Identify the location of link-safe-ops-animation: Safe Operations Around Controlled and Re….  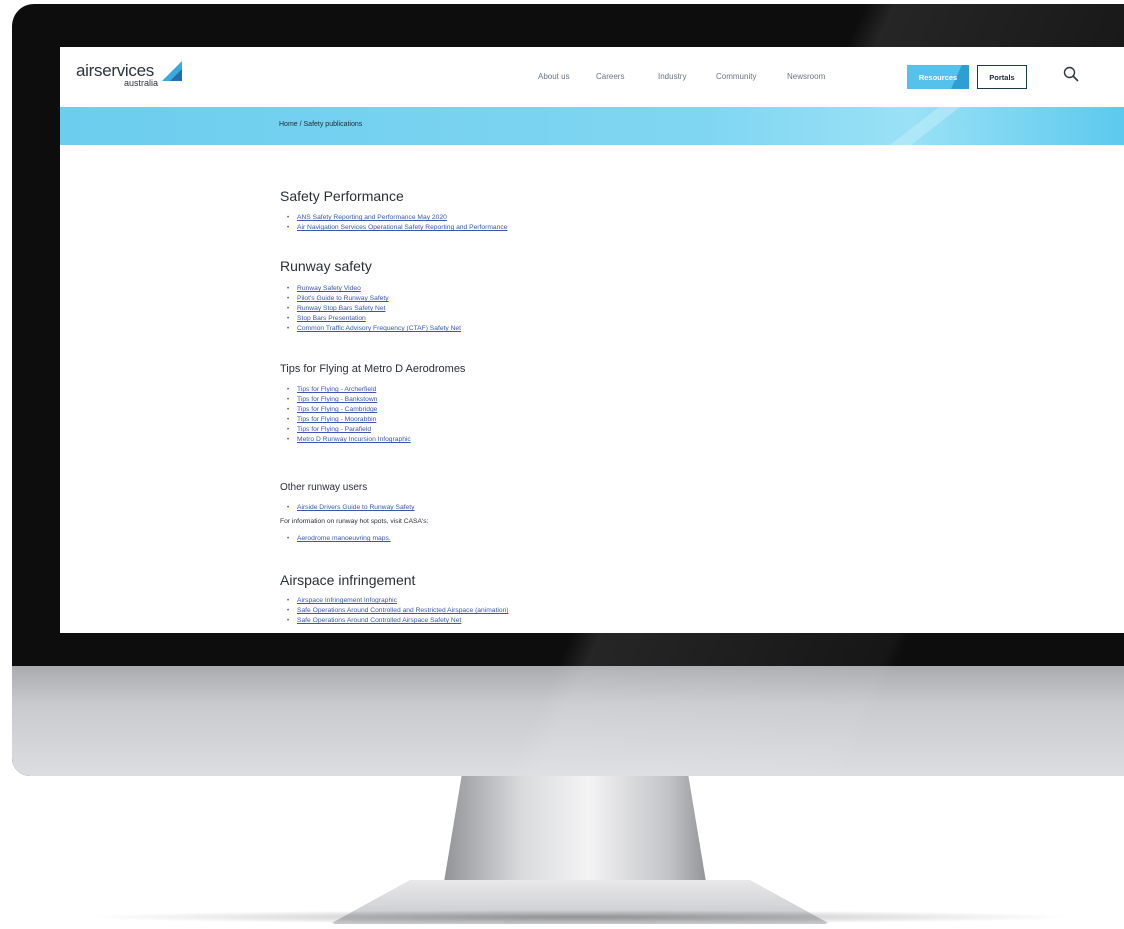
(403, 610).